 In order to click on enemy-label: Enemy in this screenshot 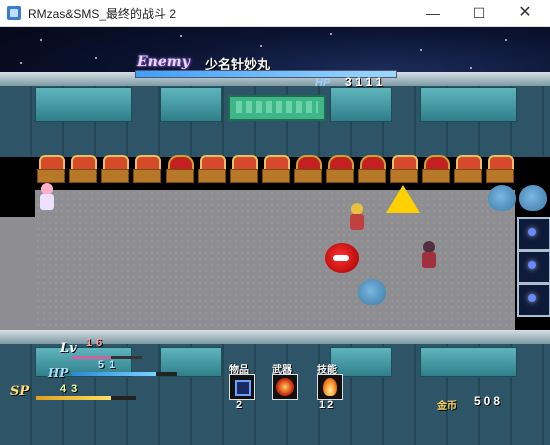, I will do `click(163, 62)`.